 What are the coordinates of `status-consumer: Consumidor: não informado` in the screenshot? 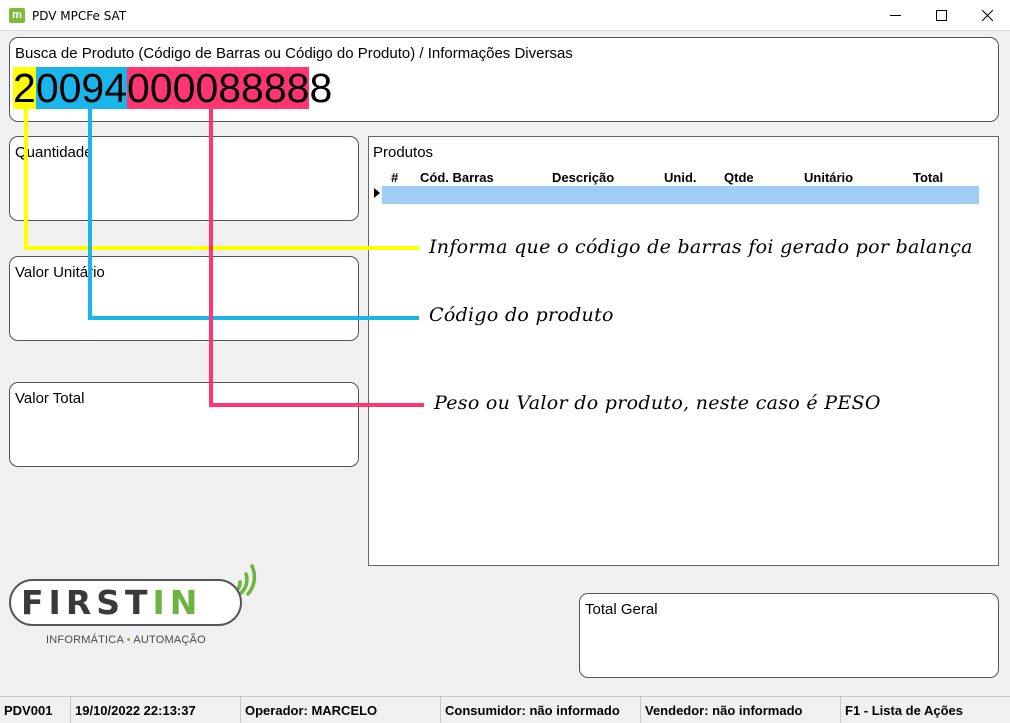 It's located at (530, 710).